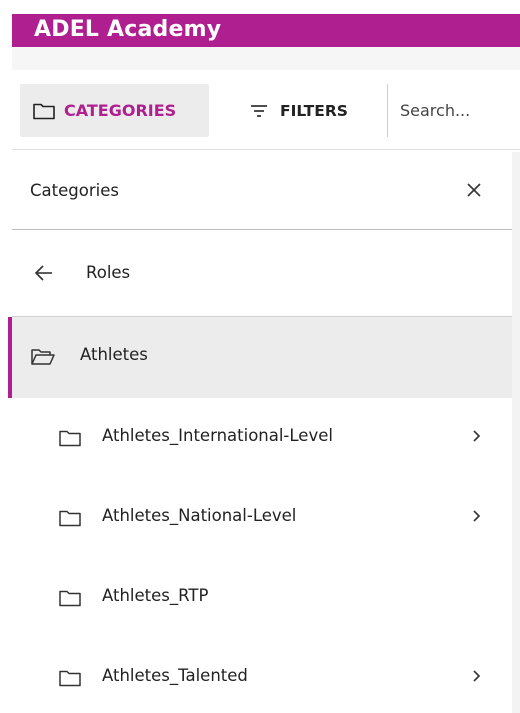 This screenshot has width=520, height=713. I want to click on back-to-roles-button: Roles, so click(262, 274).